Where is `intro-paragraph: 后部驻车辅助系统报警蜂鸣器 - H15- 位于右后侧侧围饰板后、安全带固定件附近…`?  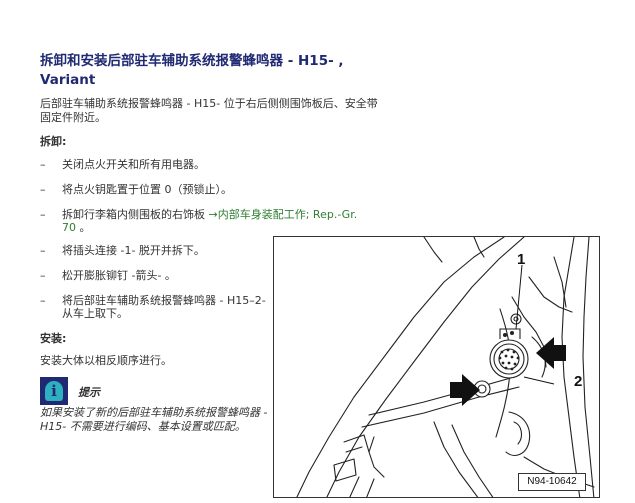 intro-paragraph: 后部驻车辅助系统报警蜂鸣器 - H15- 位于右后侧侧围饰板后、安全带固定件附近… is located at coordinates (209, 110).